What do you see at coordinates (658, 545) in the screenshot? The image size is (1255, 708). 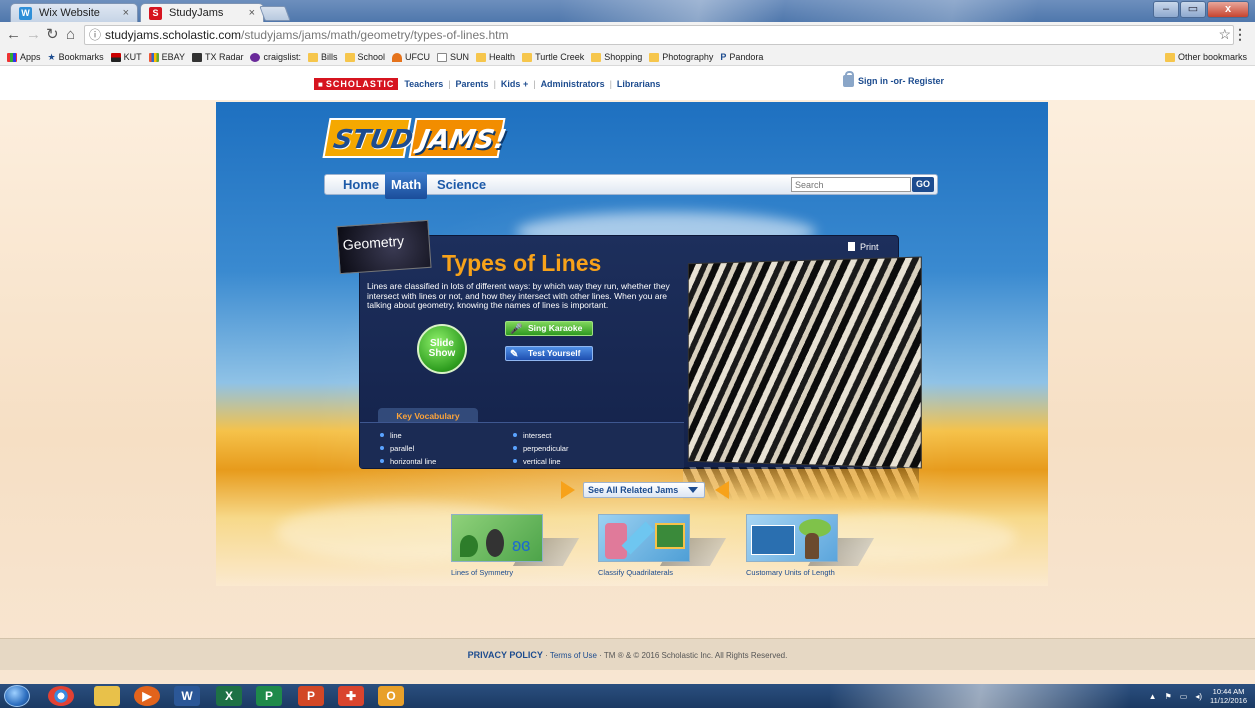 I see `related-jam-classify-quadrilaterals: Classify Quadrilaterals` at bounding box center [658, 545].